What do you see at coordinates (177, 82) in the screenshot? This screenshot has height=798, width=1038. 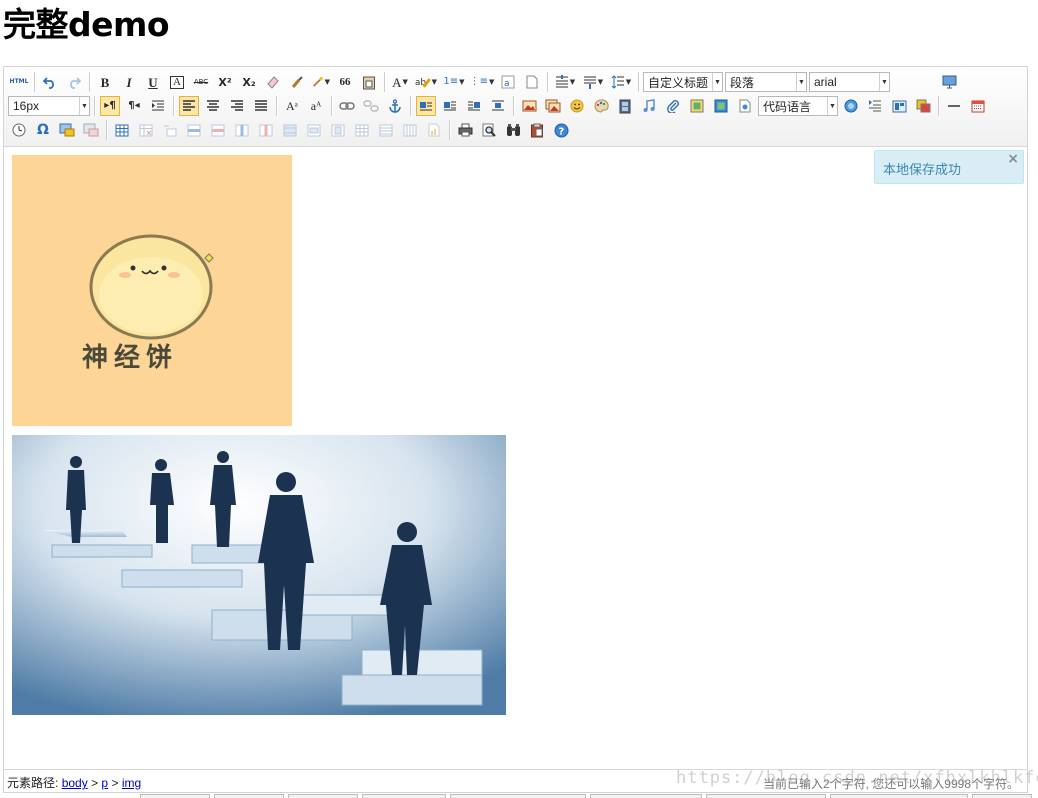 I see `font-border-button: A` at bounding box center [177, 82].